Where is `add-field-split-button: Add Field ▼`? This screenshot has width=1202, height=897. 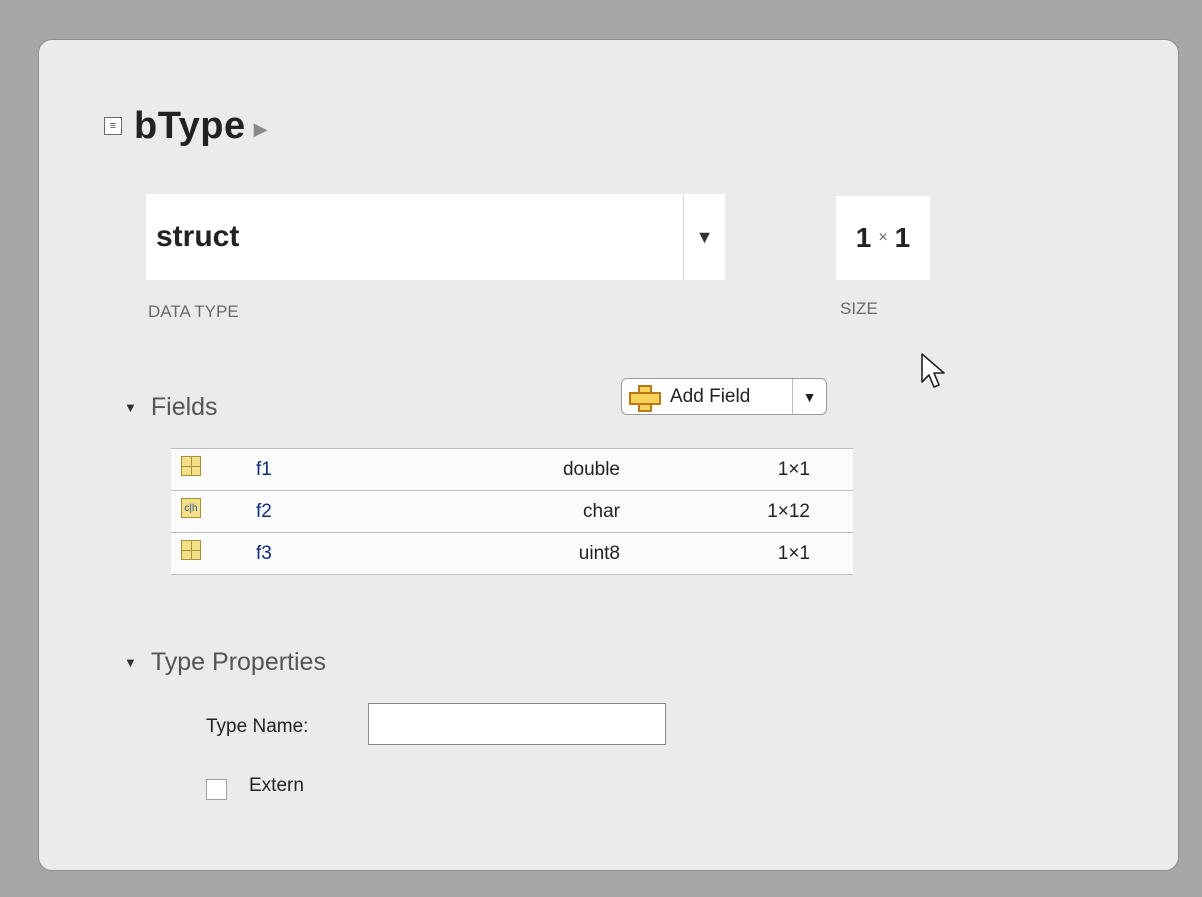 add-field-split-button: Add Field ▼ is located at coordinates (724, 396).